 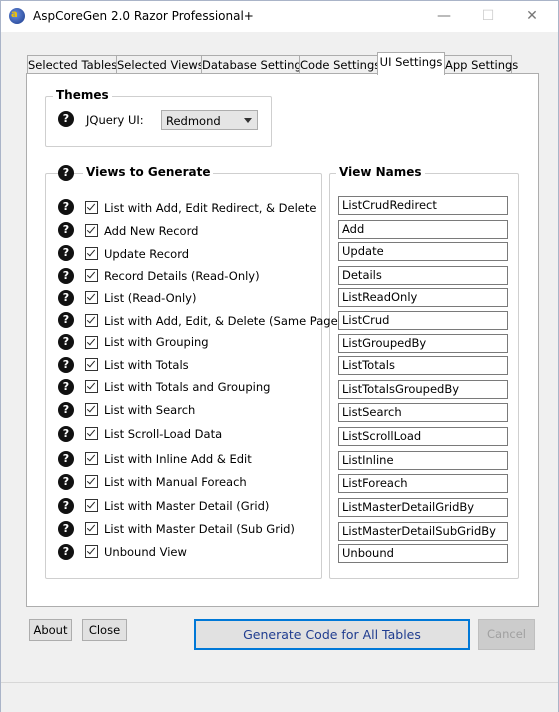 I want to click on generate-code-button: Generate Code for All Tables, so click(x=332, y=634).